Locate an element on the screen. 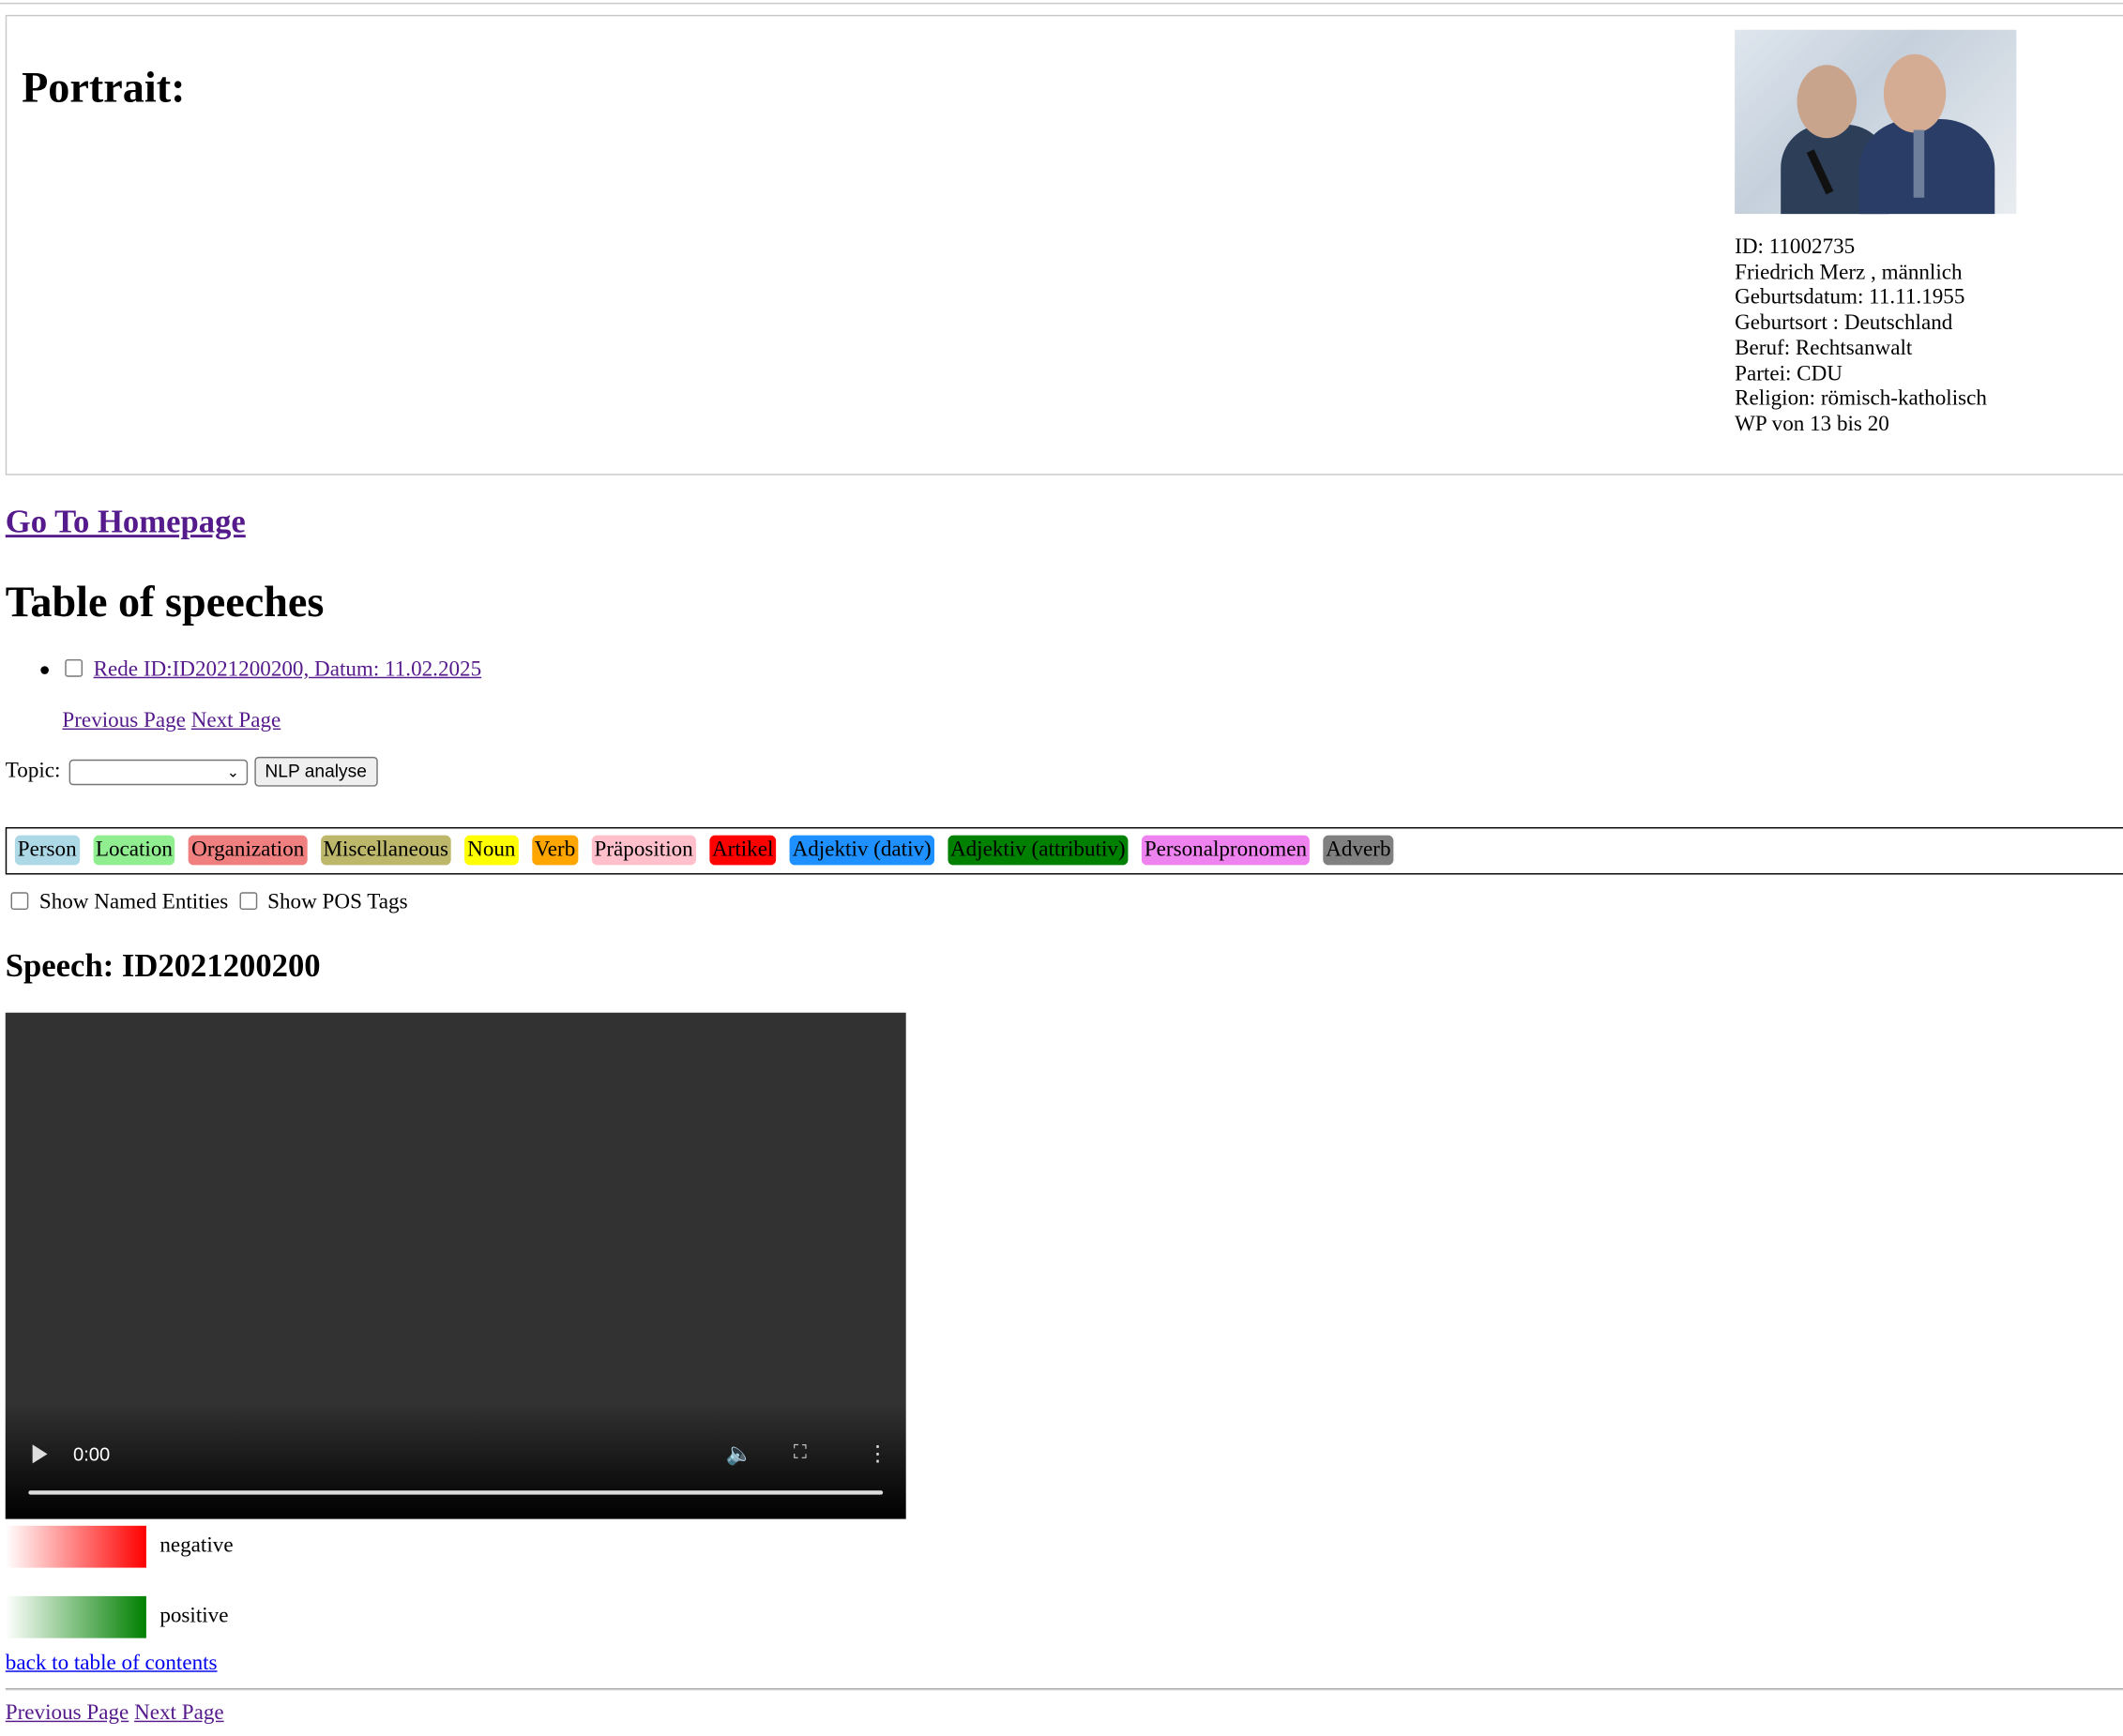  positive-label: positive is located at coordinates (194, 1616).